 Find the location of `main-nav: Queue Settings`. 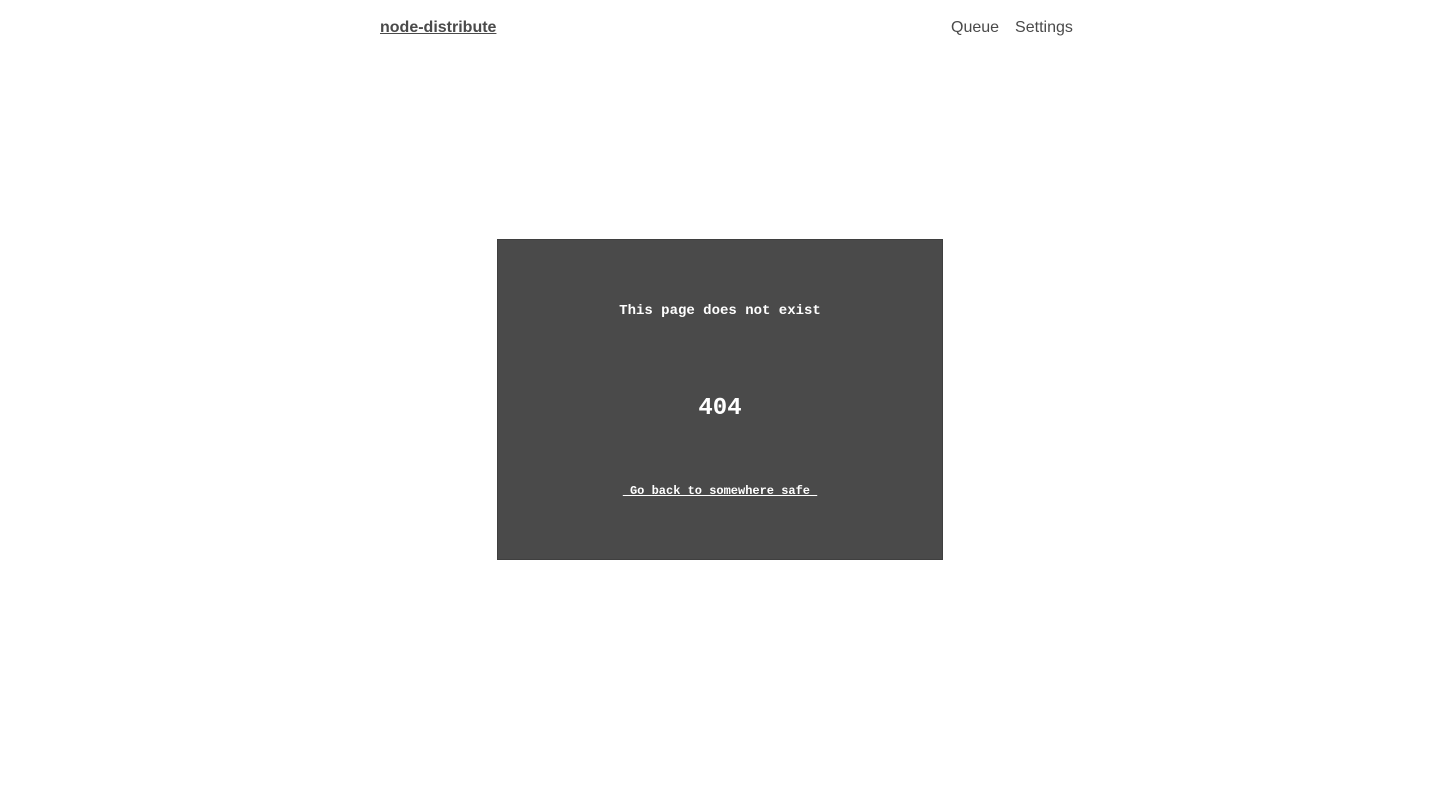

main-nav: Queue Settings is located at coordinates (1012, 28).